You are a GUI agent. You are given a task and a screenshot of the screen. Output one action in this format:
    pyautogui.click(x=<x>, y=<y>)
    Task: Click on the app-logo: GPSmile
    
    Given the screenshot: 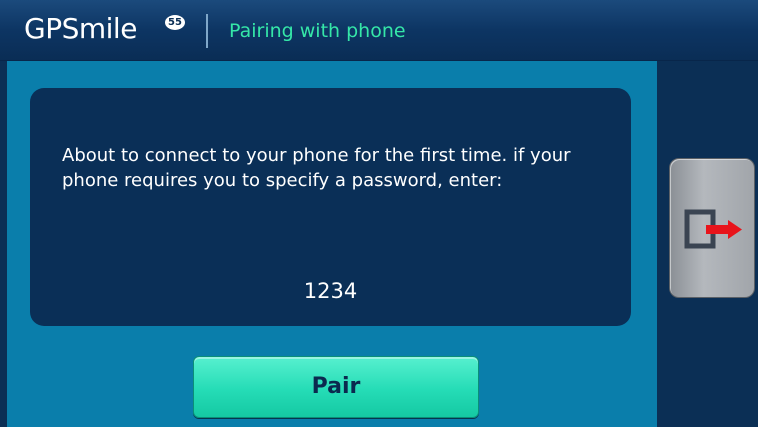 What is the action you would take?
    pyautogui.click(x=80, y=28)
    